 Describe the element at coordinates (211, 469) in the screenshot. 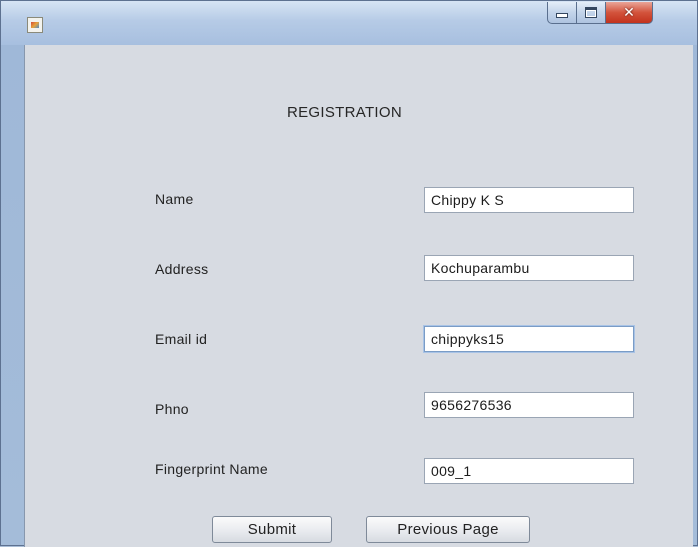

I see `fingerprint-name-label: Fingerprint Name` at that location.